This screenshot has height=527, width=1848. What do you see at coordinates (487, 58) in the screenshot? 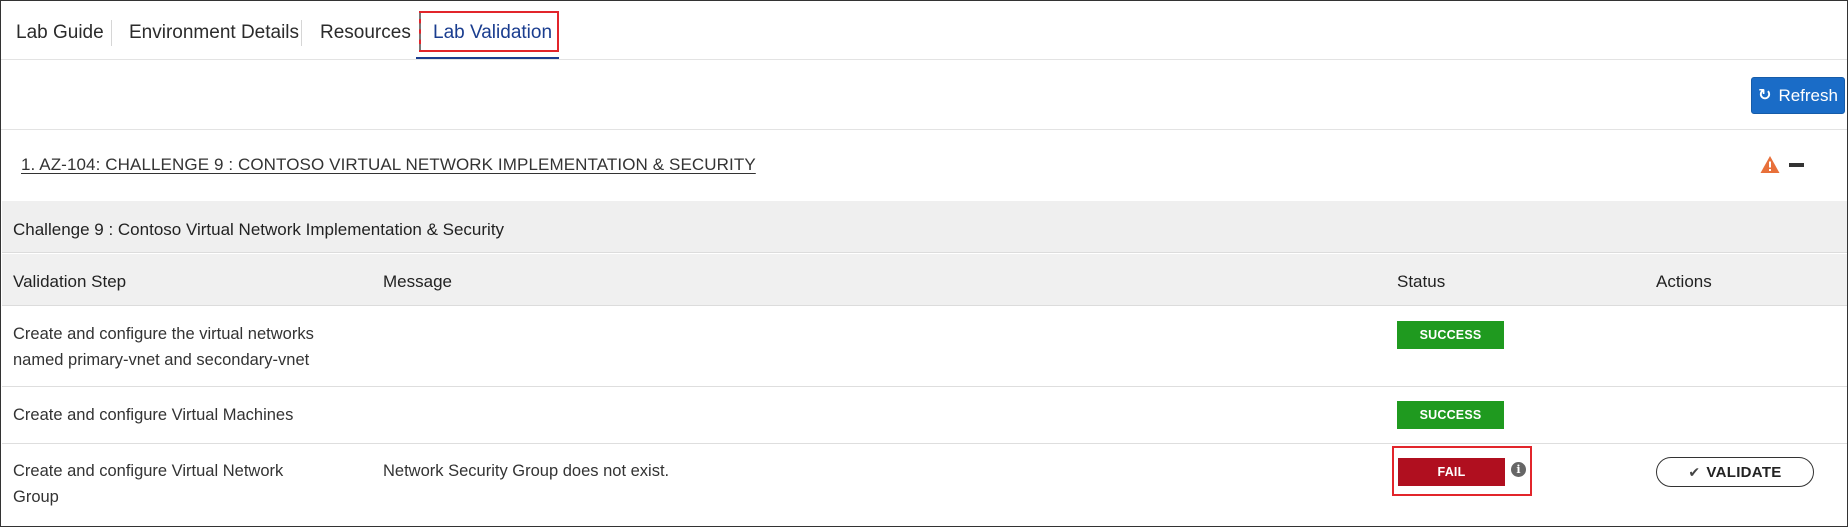
I see `active-tab-indicator` at bounding box center [487, 58].